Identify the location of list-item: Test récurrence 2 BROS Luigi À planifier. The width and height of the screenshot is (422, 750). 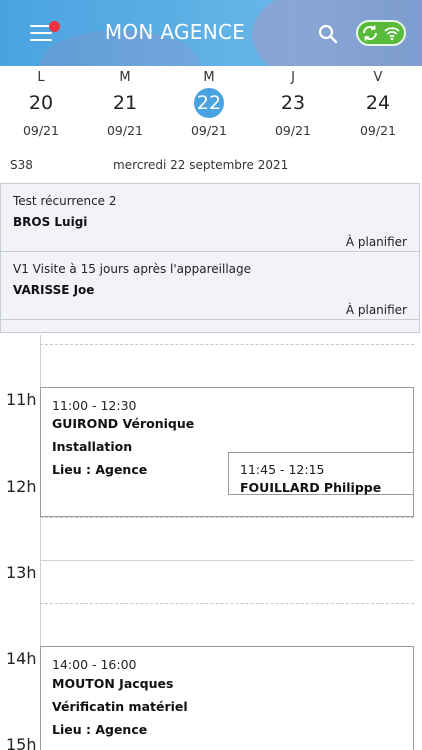
(210, 218).